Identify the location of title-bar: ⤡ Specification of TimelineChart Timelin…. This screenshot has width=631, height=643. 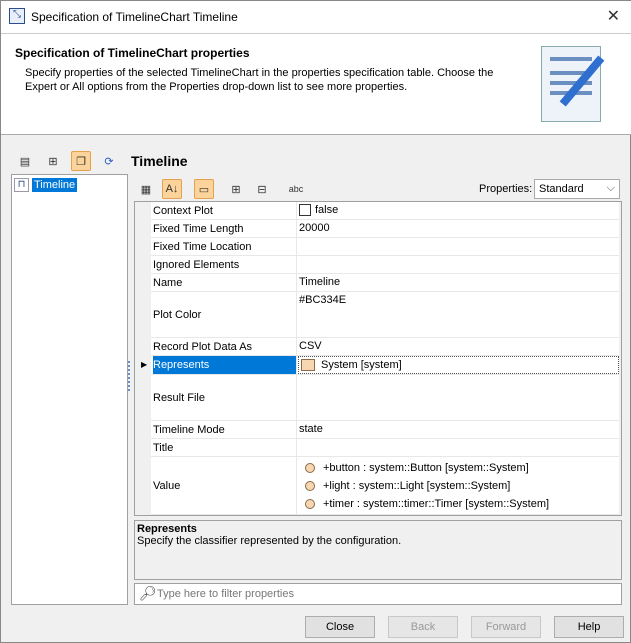
(316, 17).